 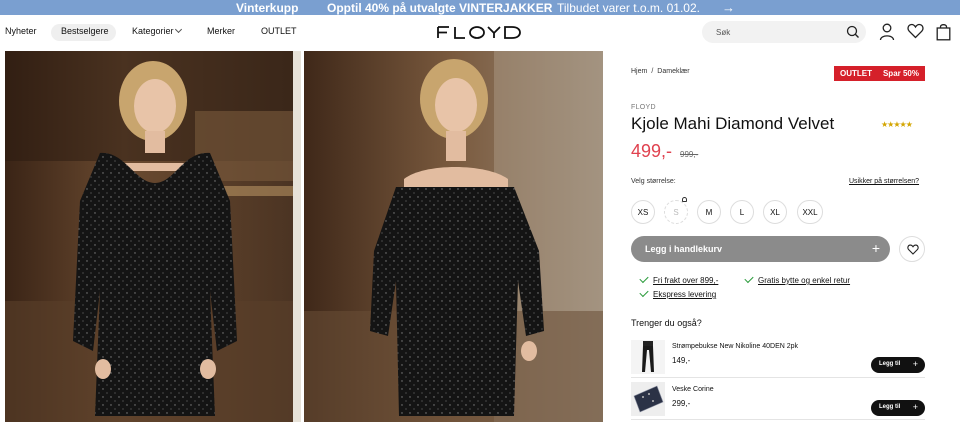 What do you see at coordinates (279, 31) in the screenshot?
I see `nav-item-outlet: OUTLET` at bounding box center [279, 31].